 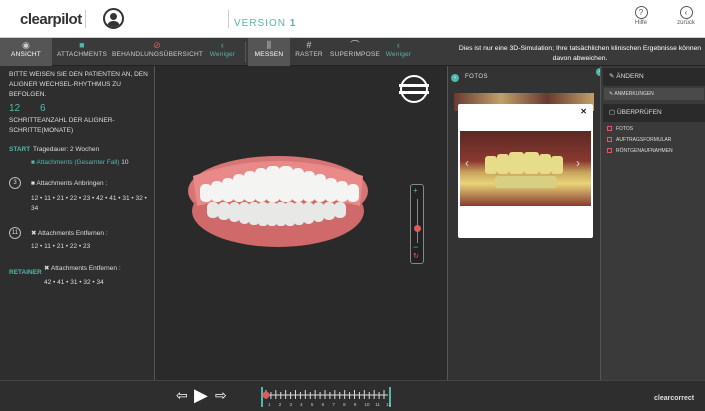 I want to click on steps-count: 12, so click(x=15, y=108).